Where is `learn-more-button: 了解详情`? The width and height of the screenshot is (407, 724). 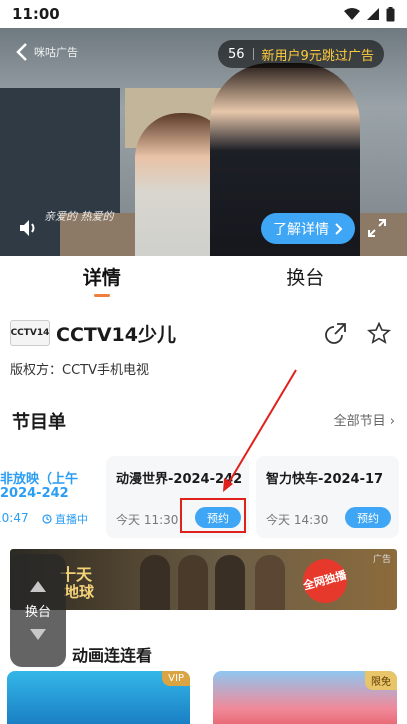
learn-more-button: 了解详情 is located at coordinates (308, 228).